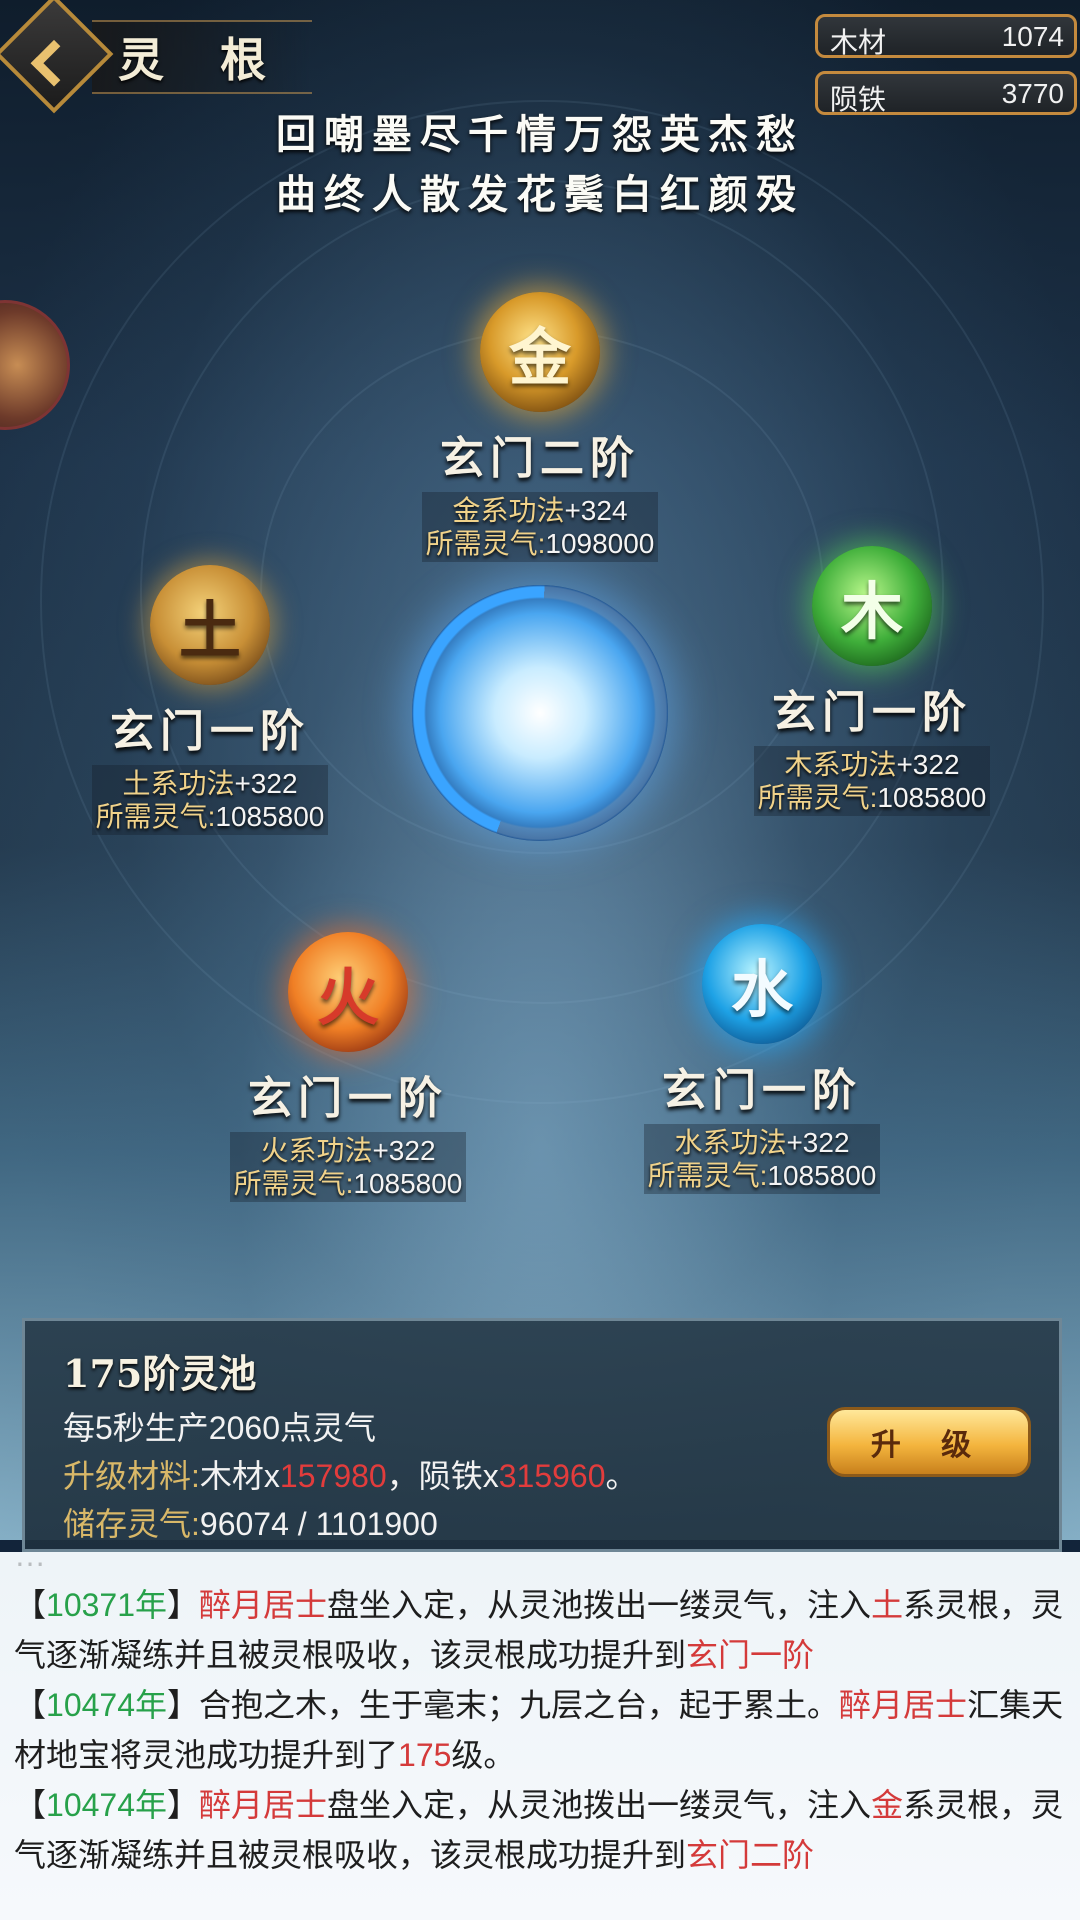 The height and width of the screenshot is (1920, 1080). Describe the element at coordinates (540, 134) in the screenshot. I see `poem-line: 回嘲墨尽千情万怨英杰愁` at that location.